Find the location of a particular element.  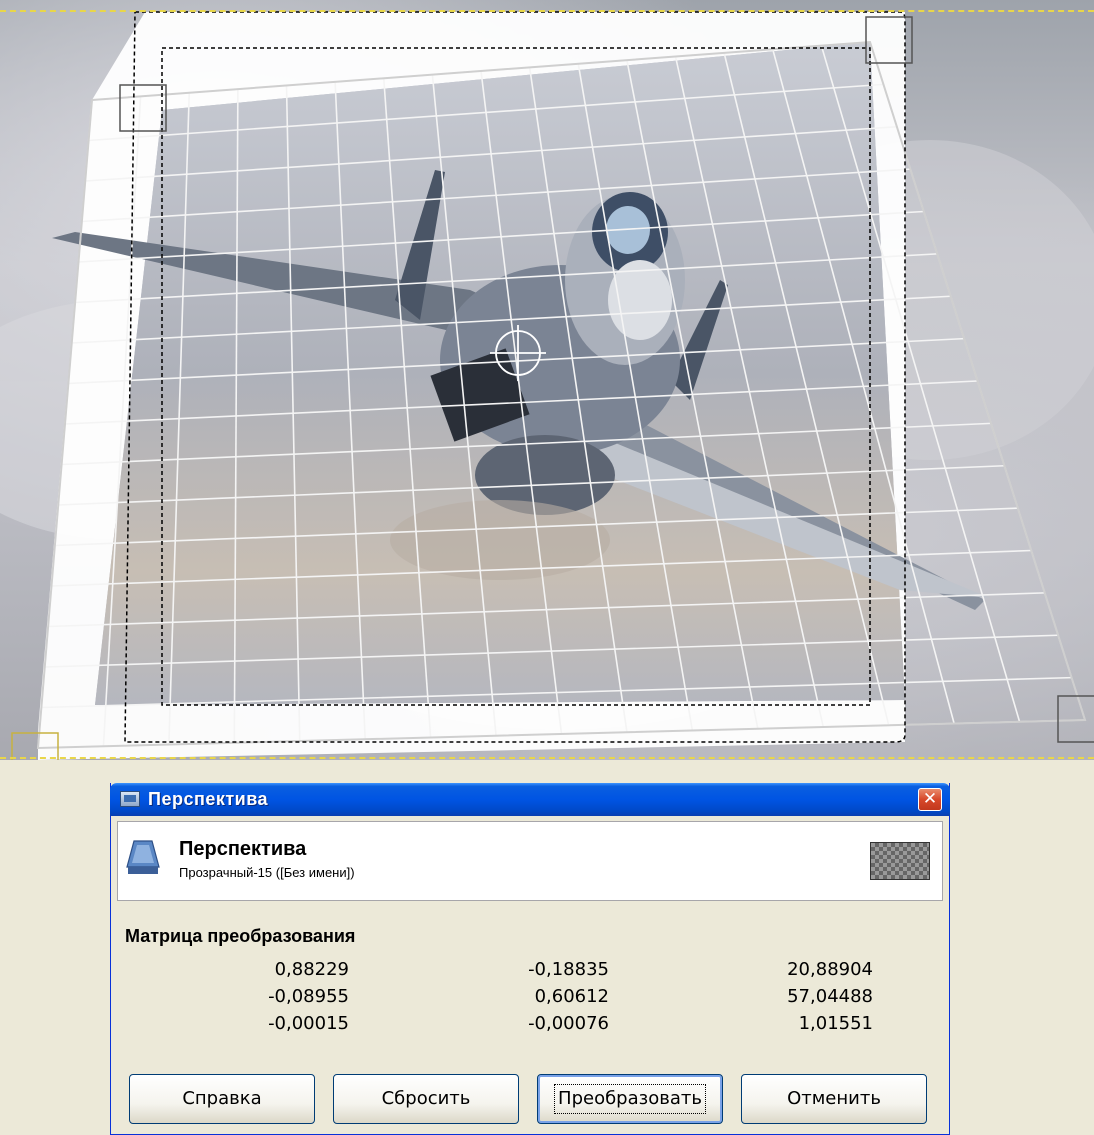

matrix-cell: 1,01551 is located at coordinates (835, 1023).